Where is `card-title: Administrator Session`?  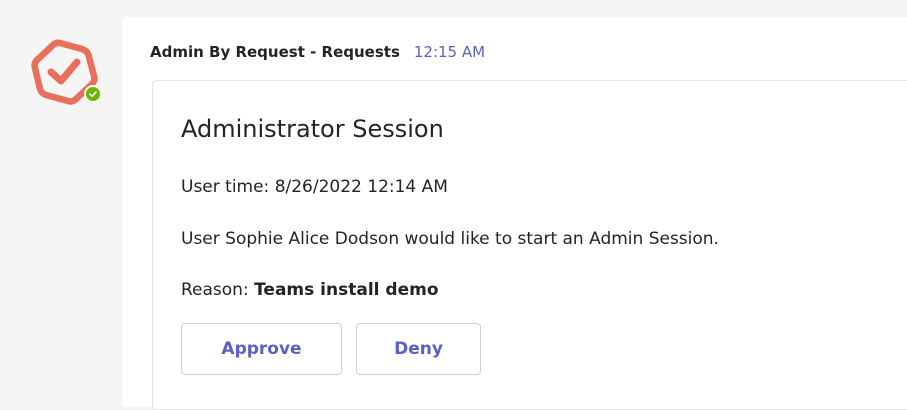
card-title: Administrator Session is located at coordinates (312, 129).